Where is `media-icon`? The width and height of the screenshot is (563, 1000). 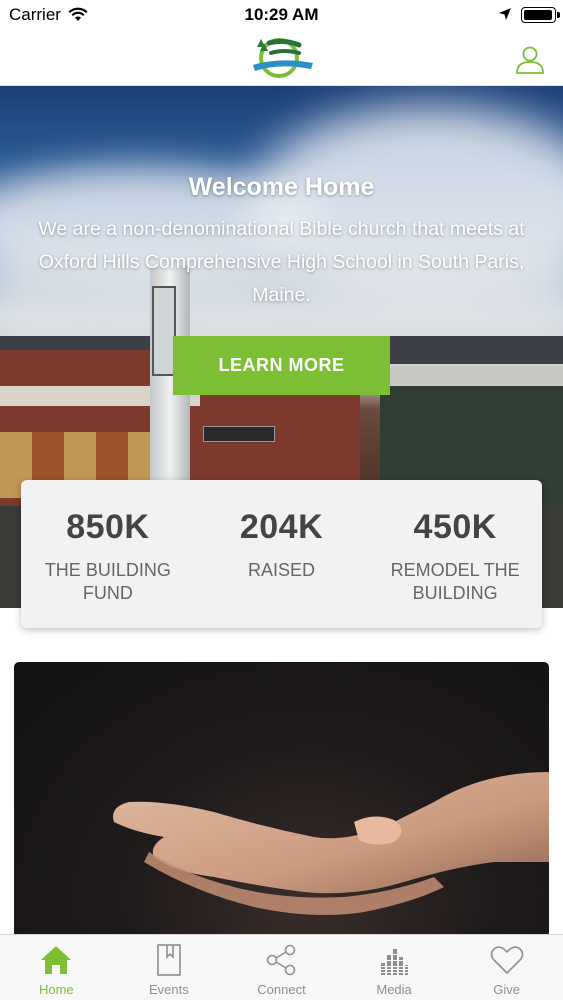
media-icon is located at coordinates (394, 962).